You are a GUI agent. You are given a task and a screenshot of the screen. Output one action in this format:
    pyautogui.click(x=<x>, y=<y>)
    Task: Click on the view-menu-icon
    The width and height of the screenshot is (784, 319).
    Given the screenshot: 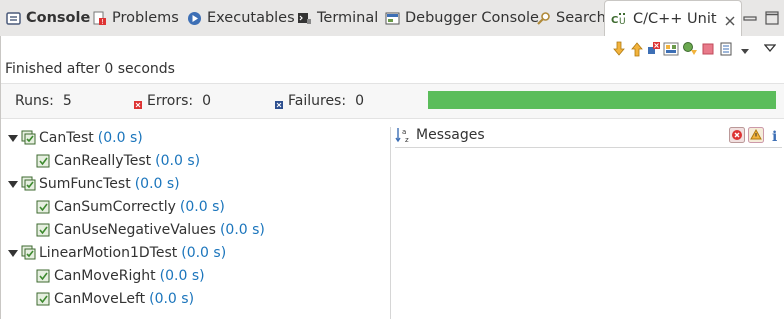 What is the action you would take?
    pyautogui.click(x=770, y=50)
    